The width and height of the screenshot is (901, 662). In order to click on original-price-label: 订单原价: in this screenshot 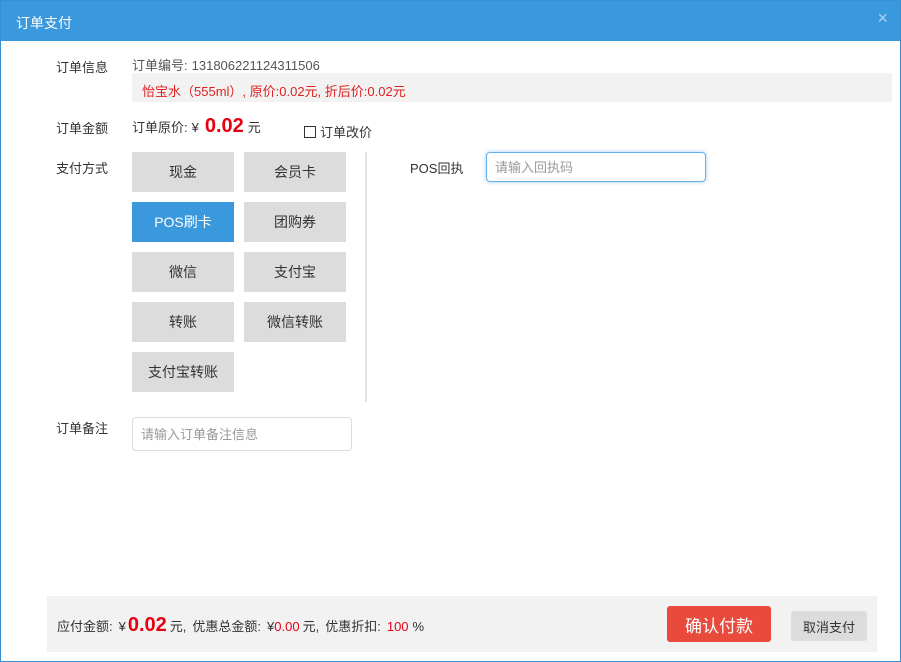, I will do `click(160, 127)`.